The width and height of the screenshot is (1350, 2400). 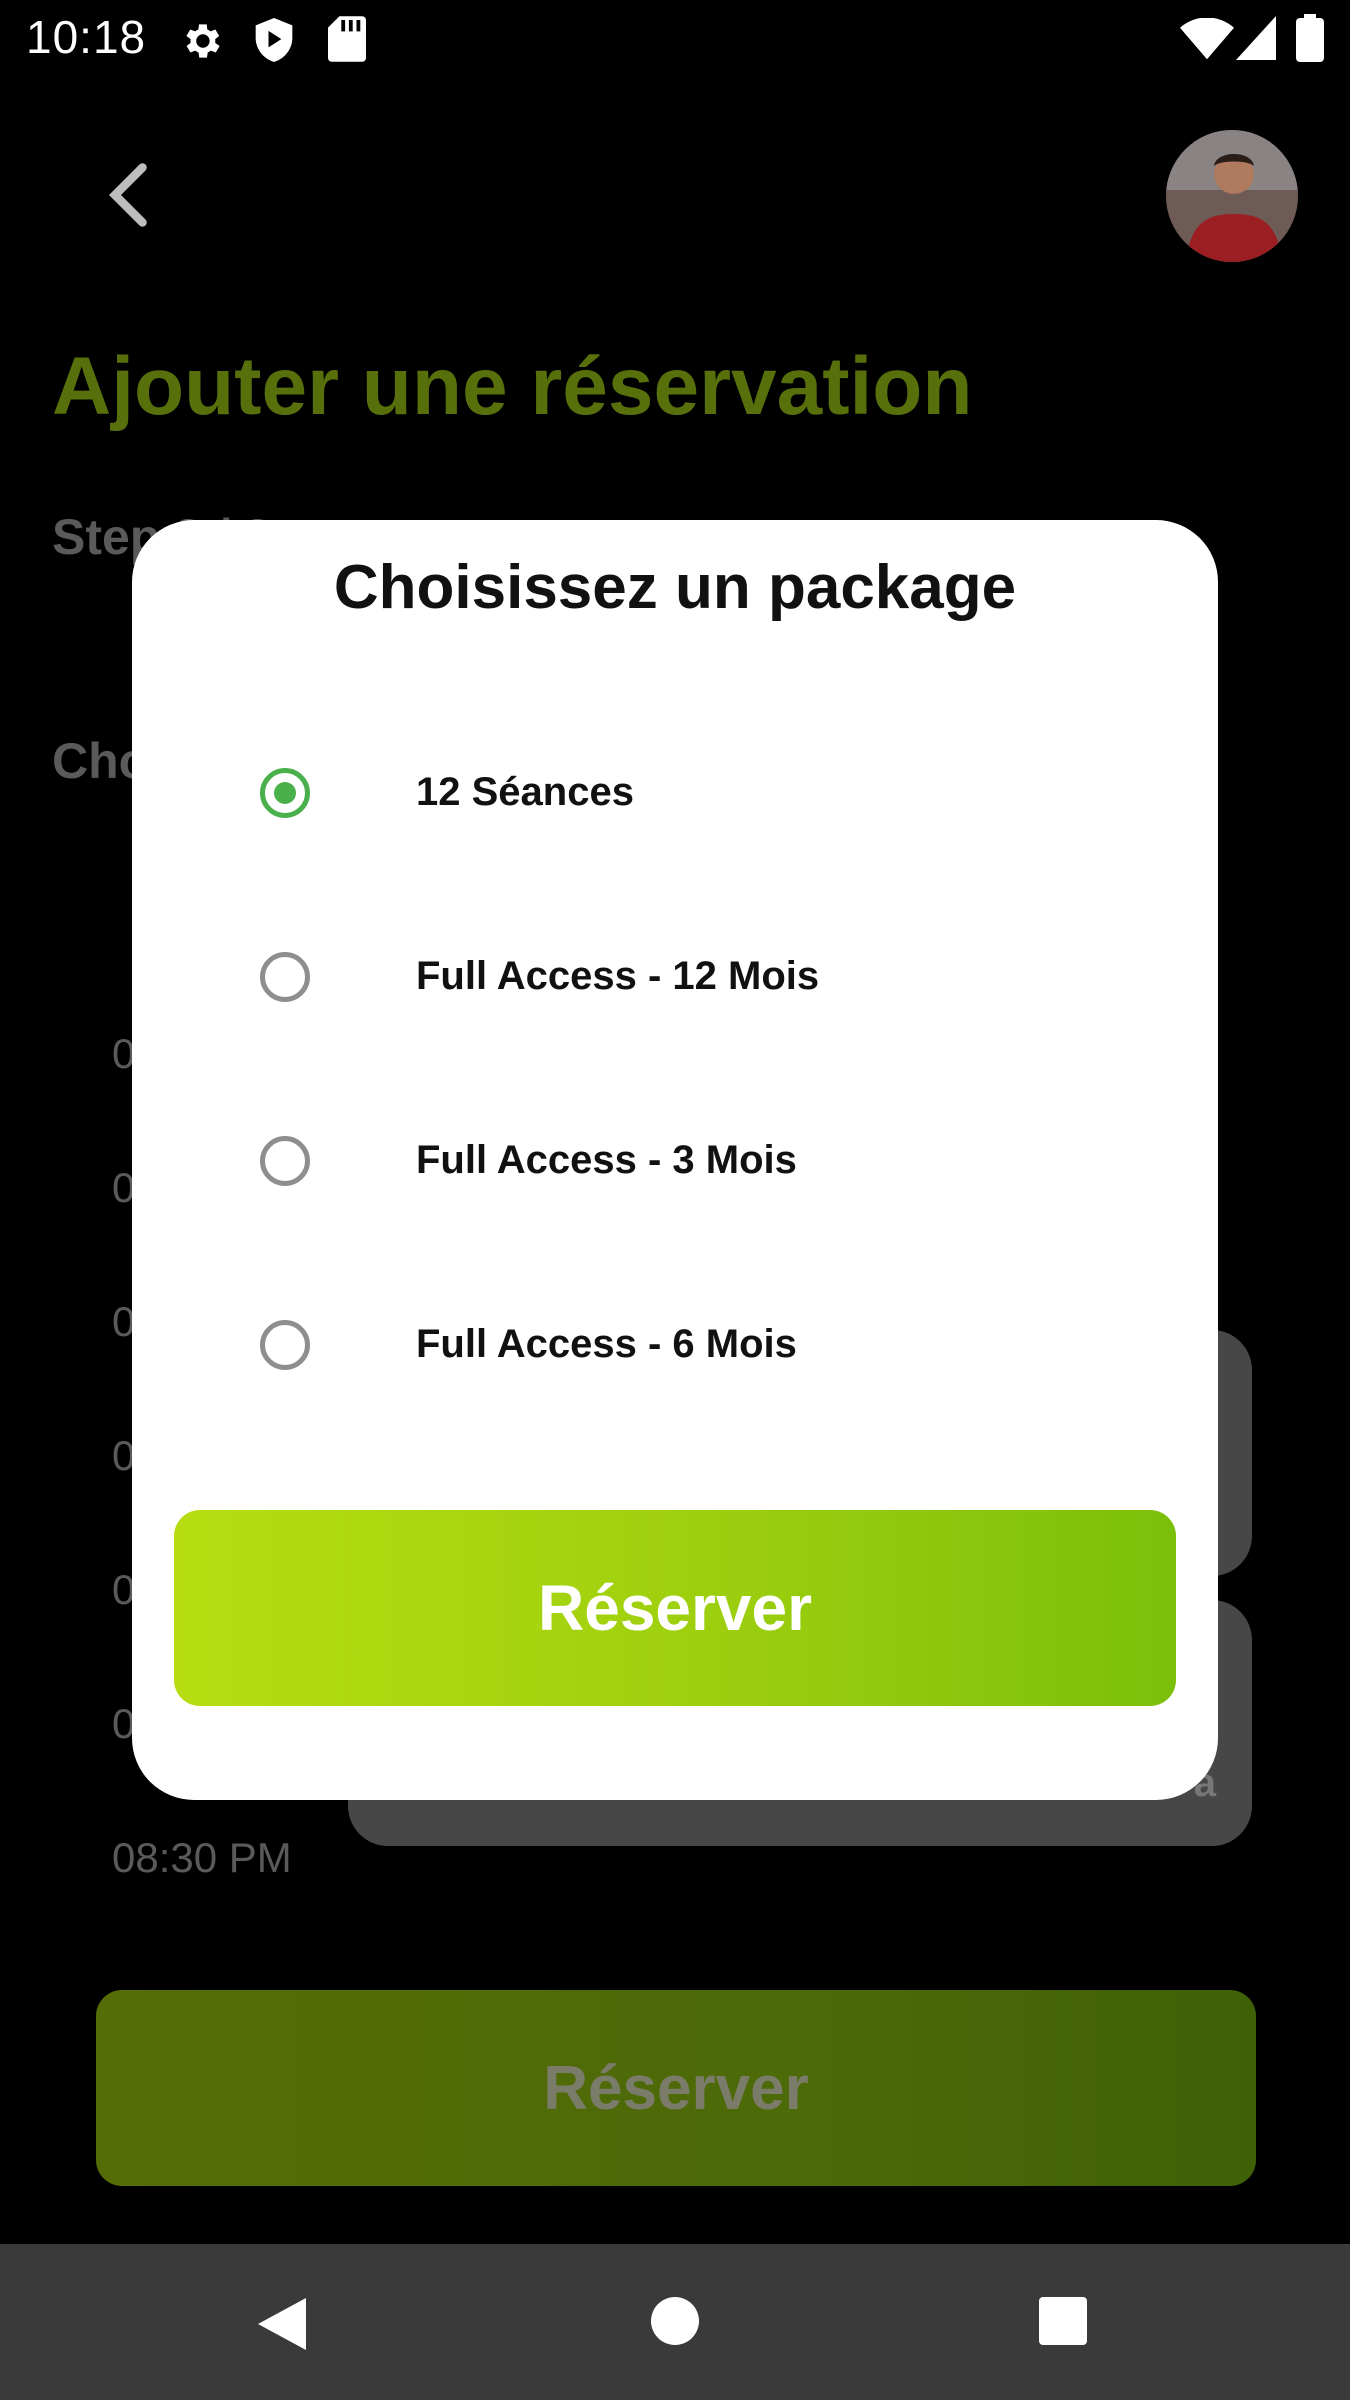 What do you see at coordinates (274, 40) in the screenshot?
I see `shield-play-icon` at bounding box center [274, 40].